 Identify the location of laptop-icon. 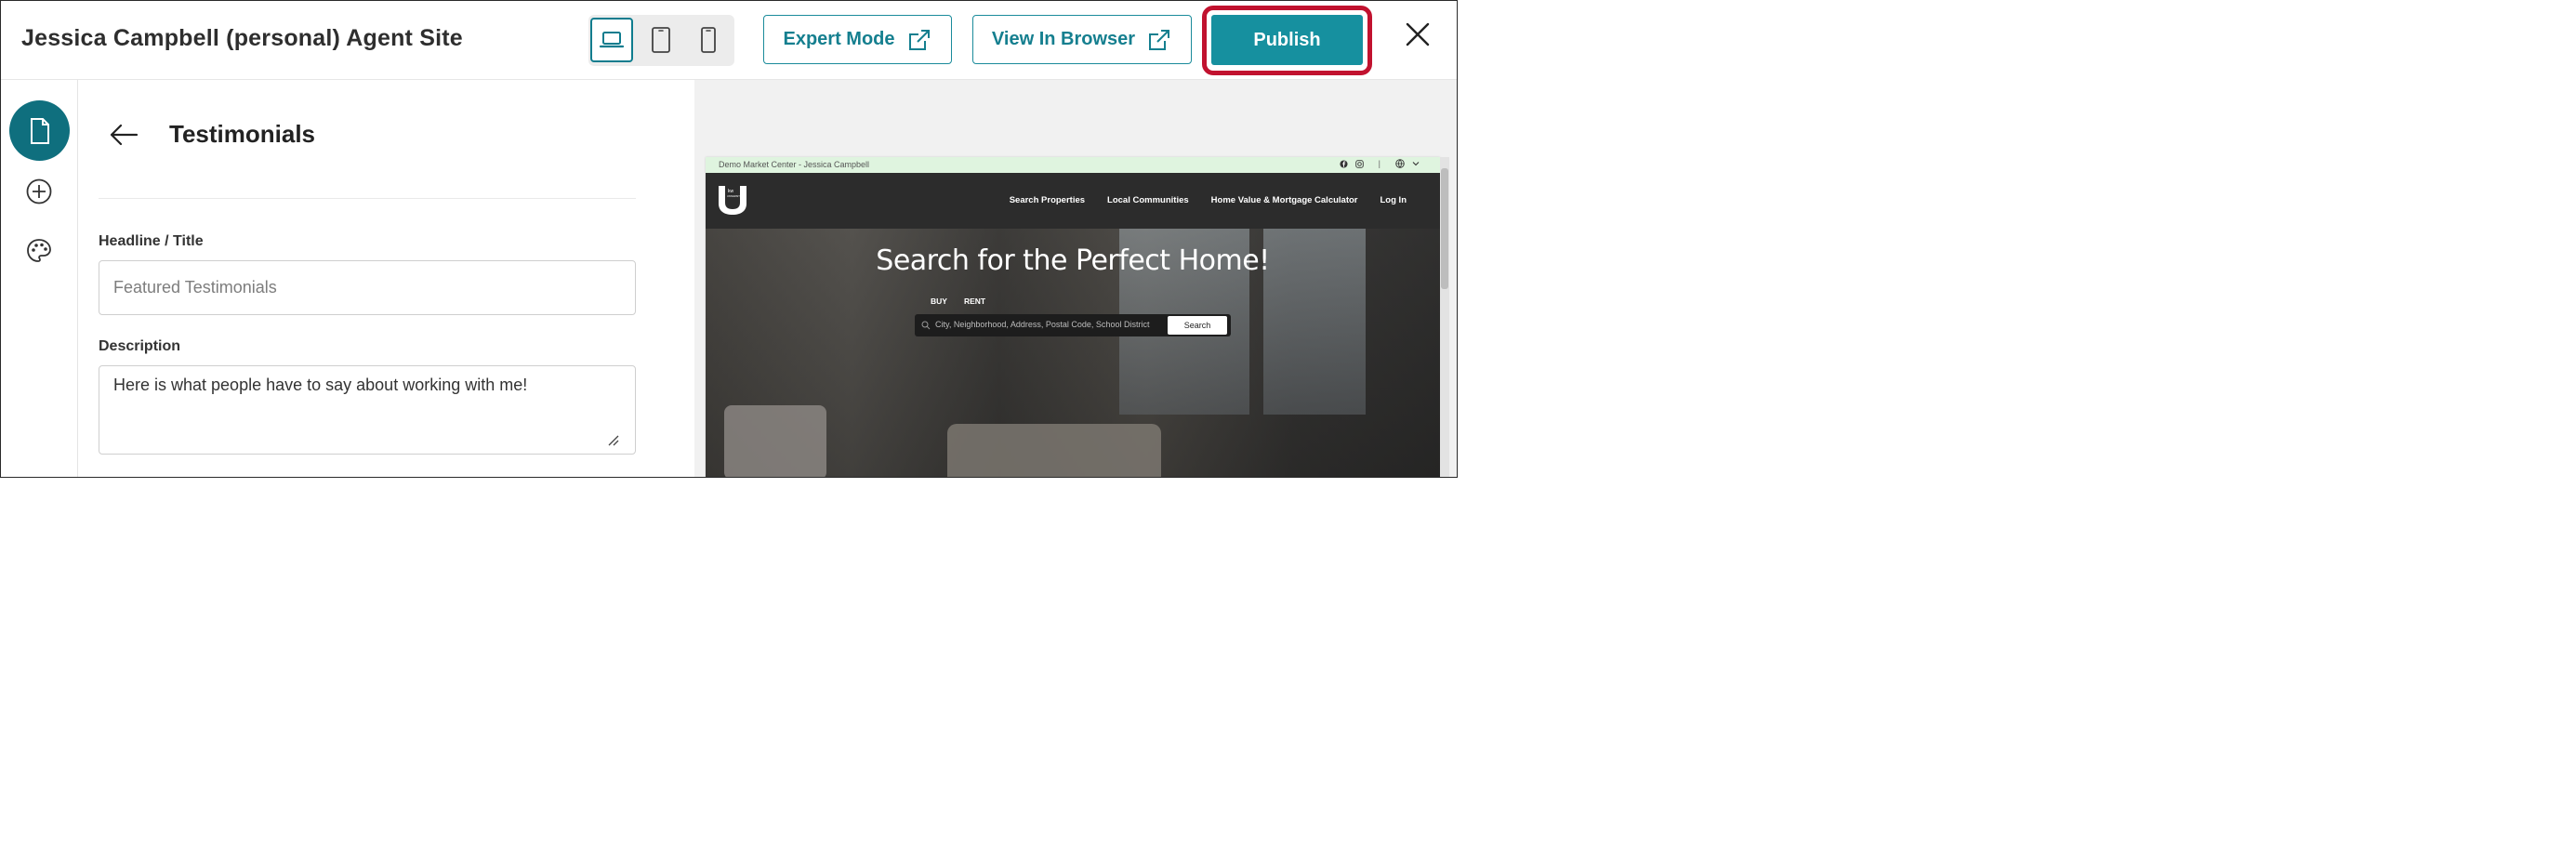
(612, 40).